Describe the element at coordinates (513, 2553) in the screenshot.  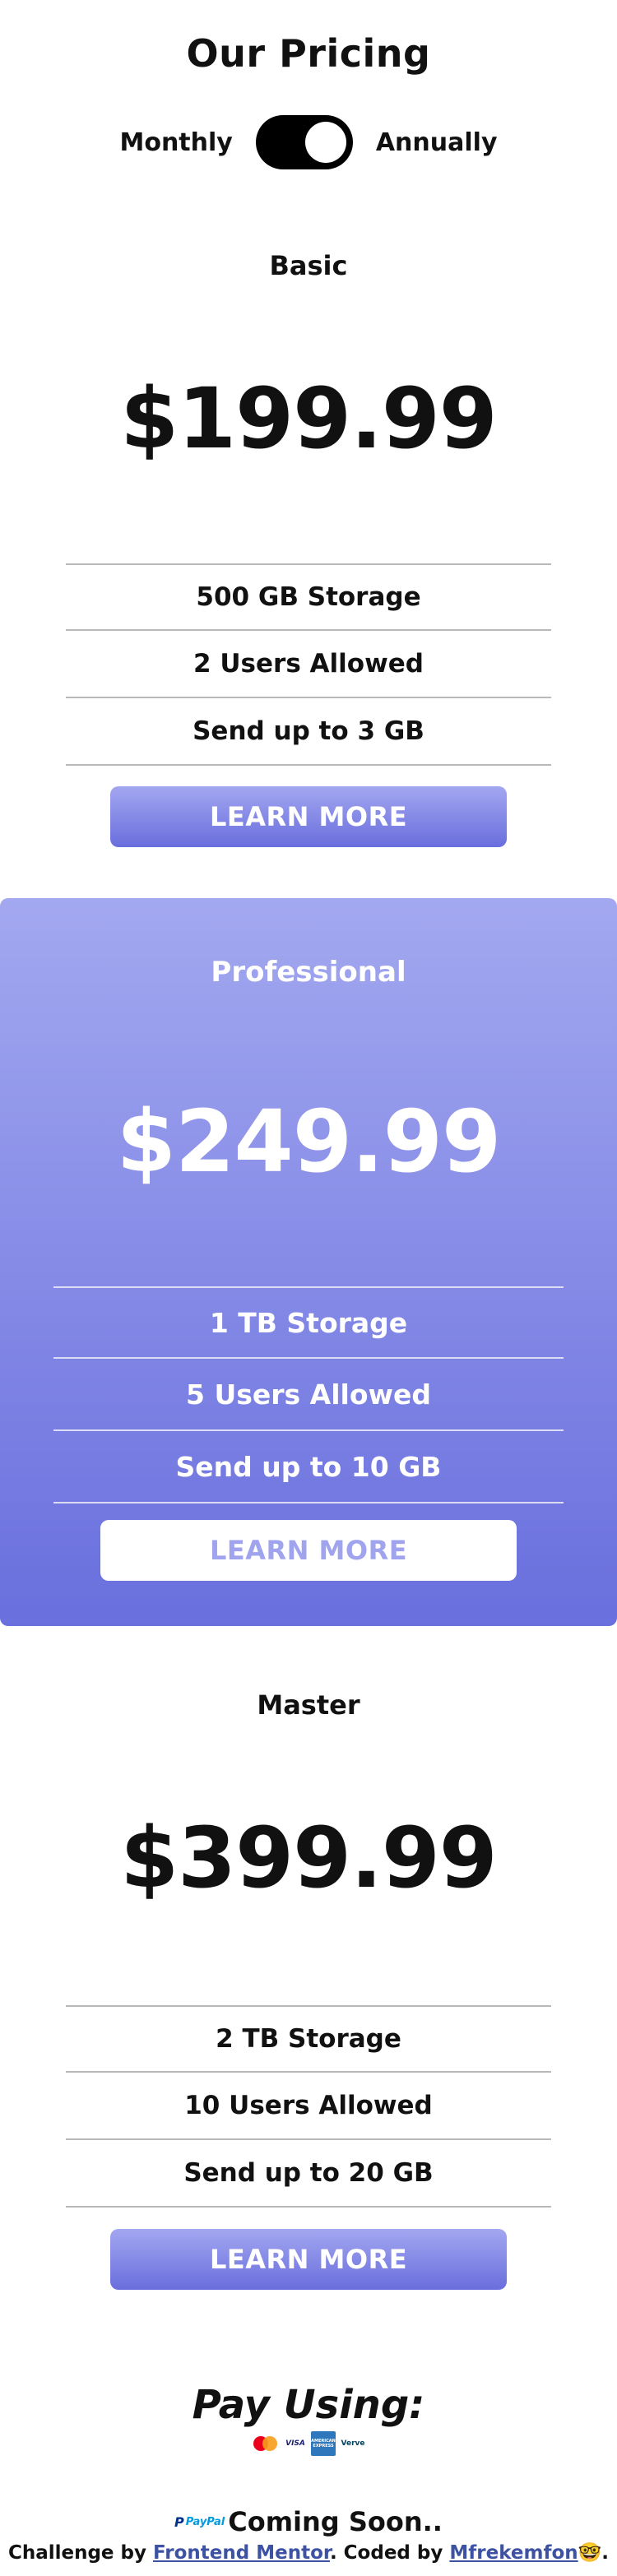
I see `author-link: Mfrekemfon` at that location.